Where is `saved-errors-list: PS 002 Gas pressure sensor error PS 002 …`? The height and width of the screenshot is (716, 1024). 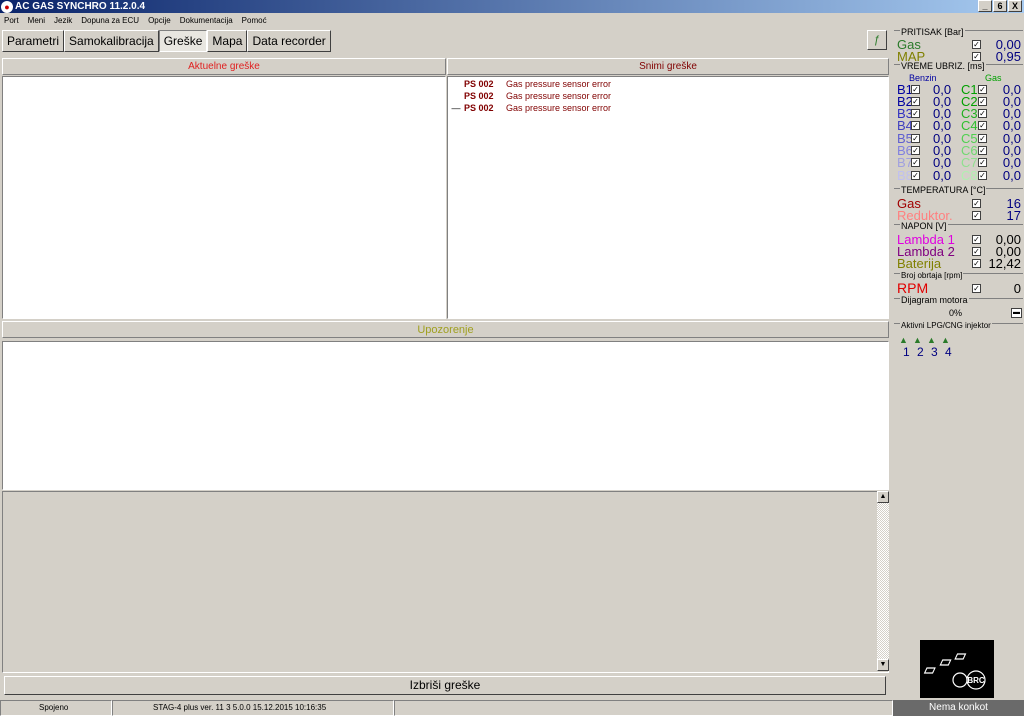
saved-errors-list: PS 002 Gas pressure sensor error PS 002 … is located at coordinates (668, 197).